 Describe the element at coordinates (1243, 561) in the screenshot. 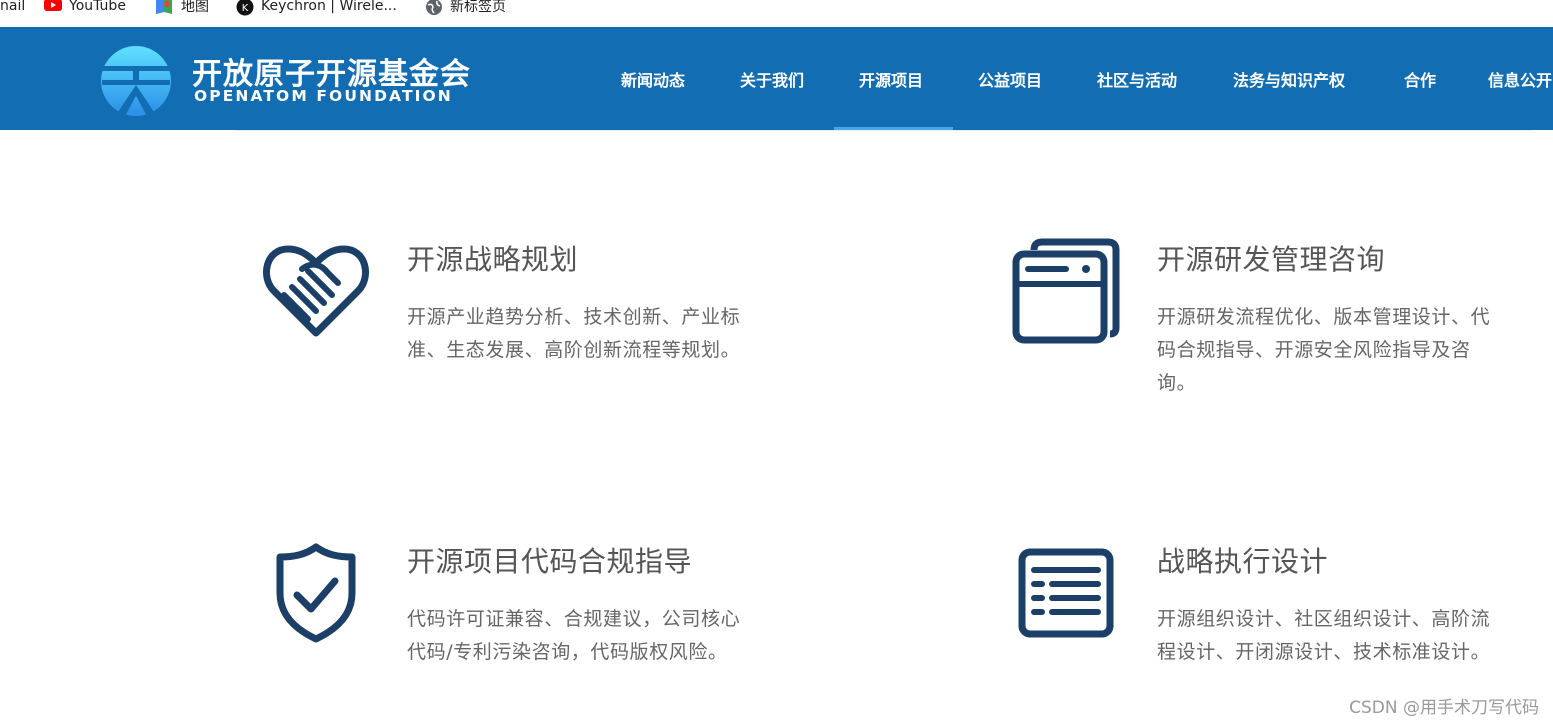

I see `feature-title: 战略执行设计` at that location.